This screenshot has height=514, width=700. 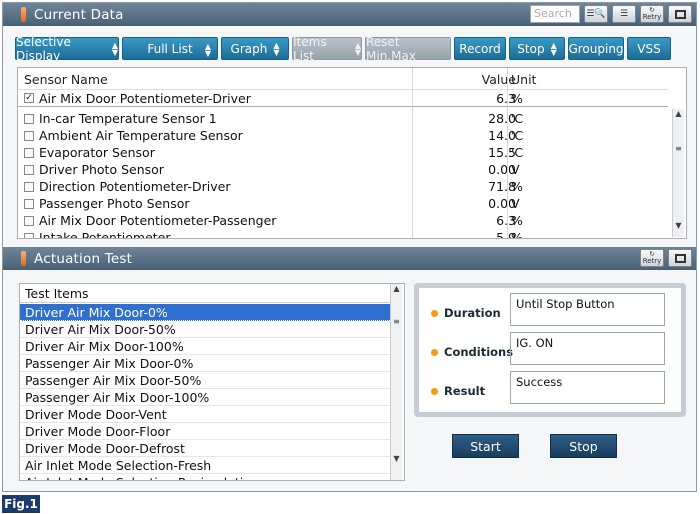 I want to click on toolbar-button-full-list: Full List ▲ ▼, so click(x=170, y=48).